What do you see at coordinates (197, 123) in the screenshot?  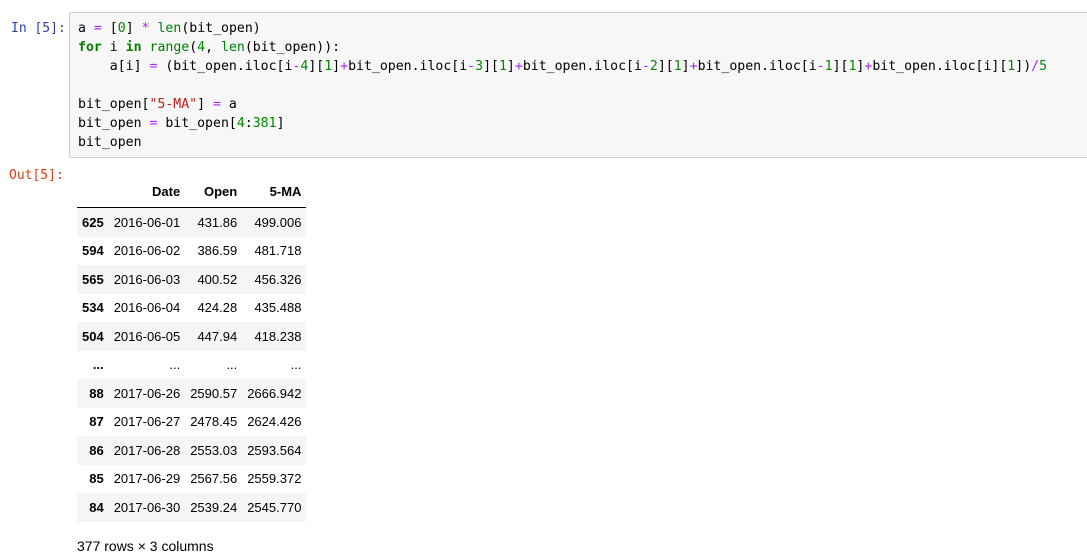 I see `code-token: bit_open[` at bounding box center [197, 123].